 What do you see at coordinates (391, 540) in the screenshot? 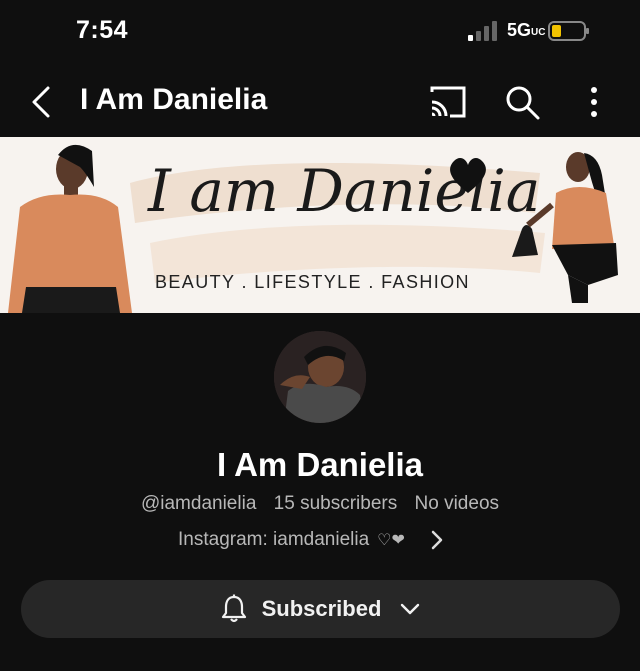
I see `hearts-emoji: ♡❤` at bounding box center [391, 540].